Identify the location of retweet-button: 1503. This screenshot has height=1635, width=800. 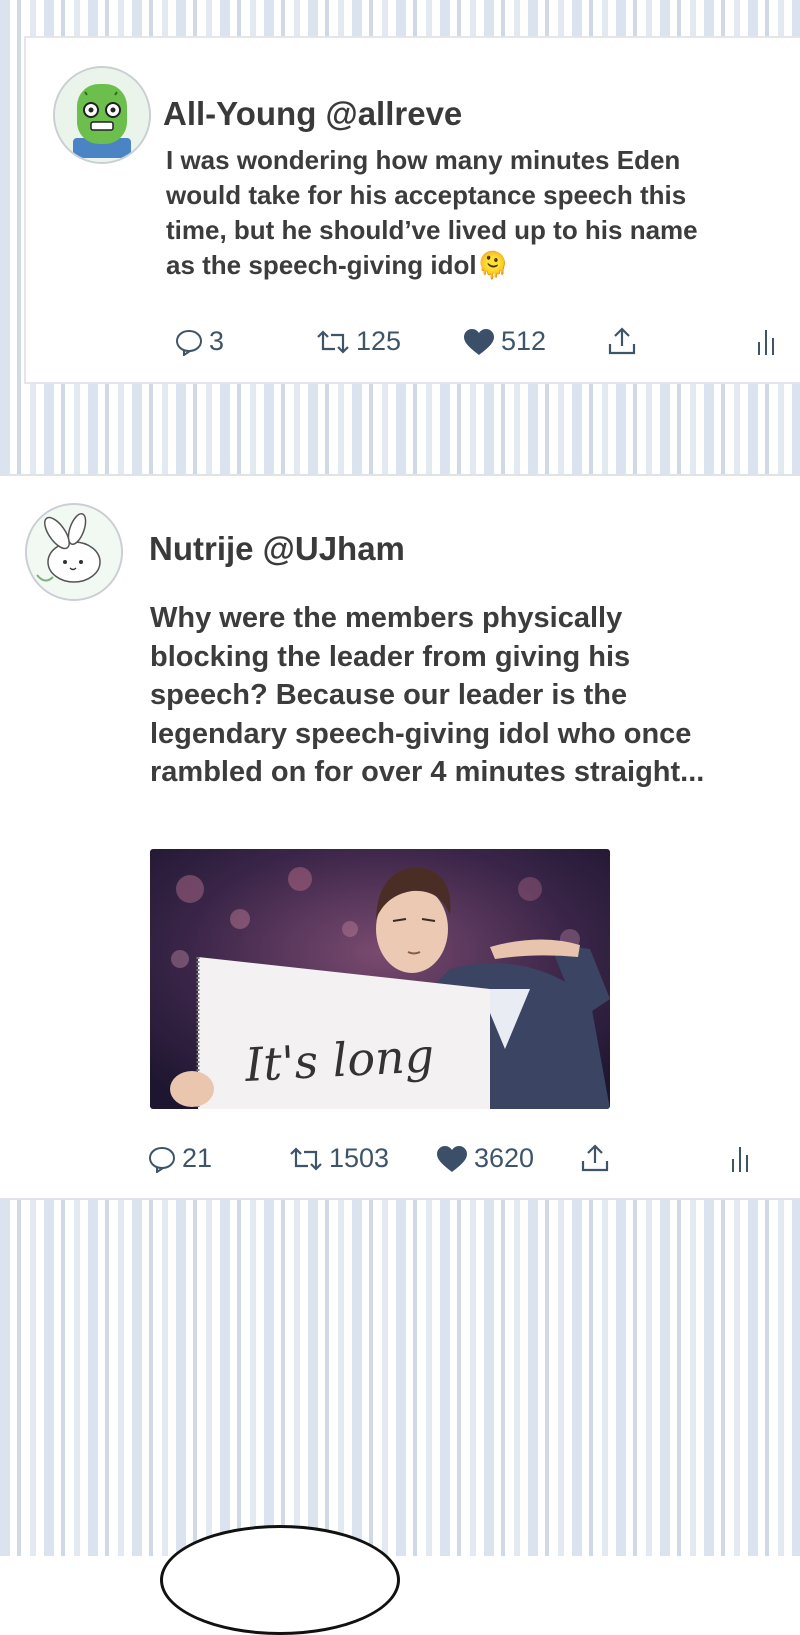
(339, 1158).